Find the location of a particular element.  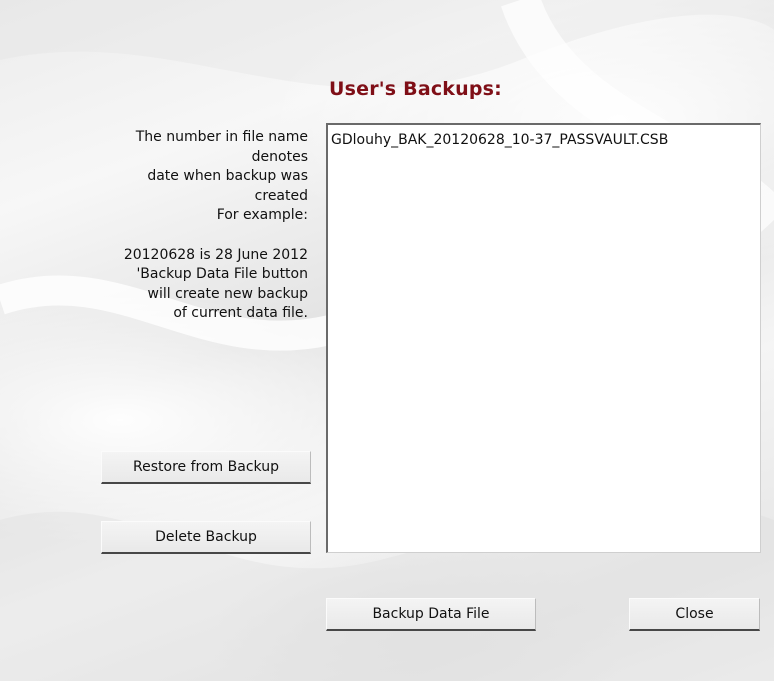

close-button: Close is located at coordinates (694, 614).